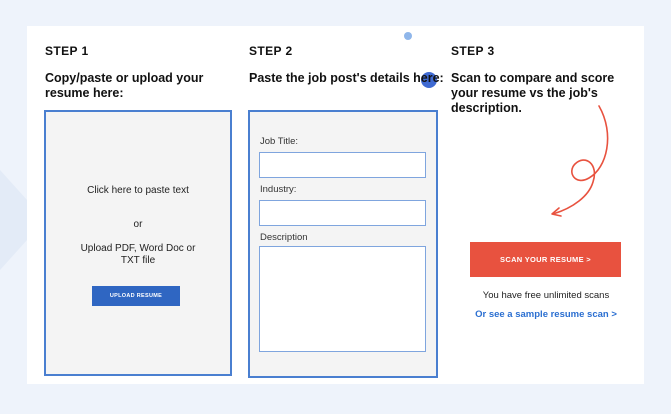 The width and height of the screenshot is (671, 414). I want to click on decorative-dot-small, so click(408, 36).